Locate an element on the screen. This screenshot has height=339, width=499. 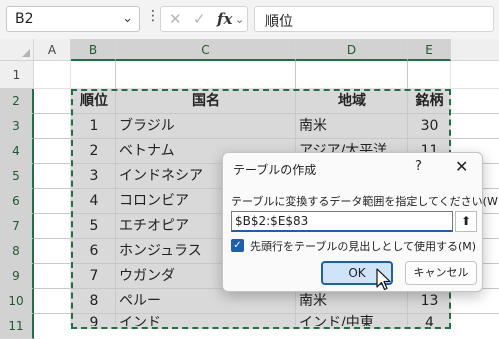
name-box: B2 ⌄ is located at coordinates (73, 19).